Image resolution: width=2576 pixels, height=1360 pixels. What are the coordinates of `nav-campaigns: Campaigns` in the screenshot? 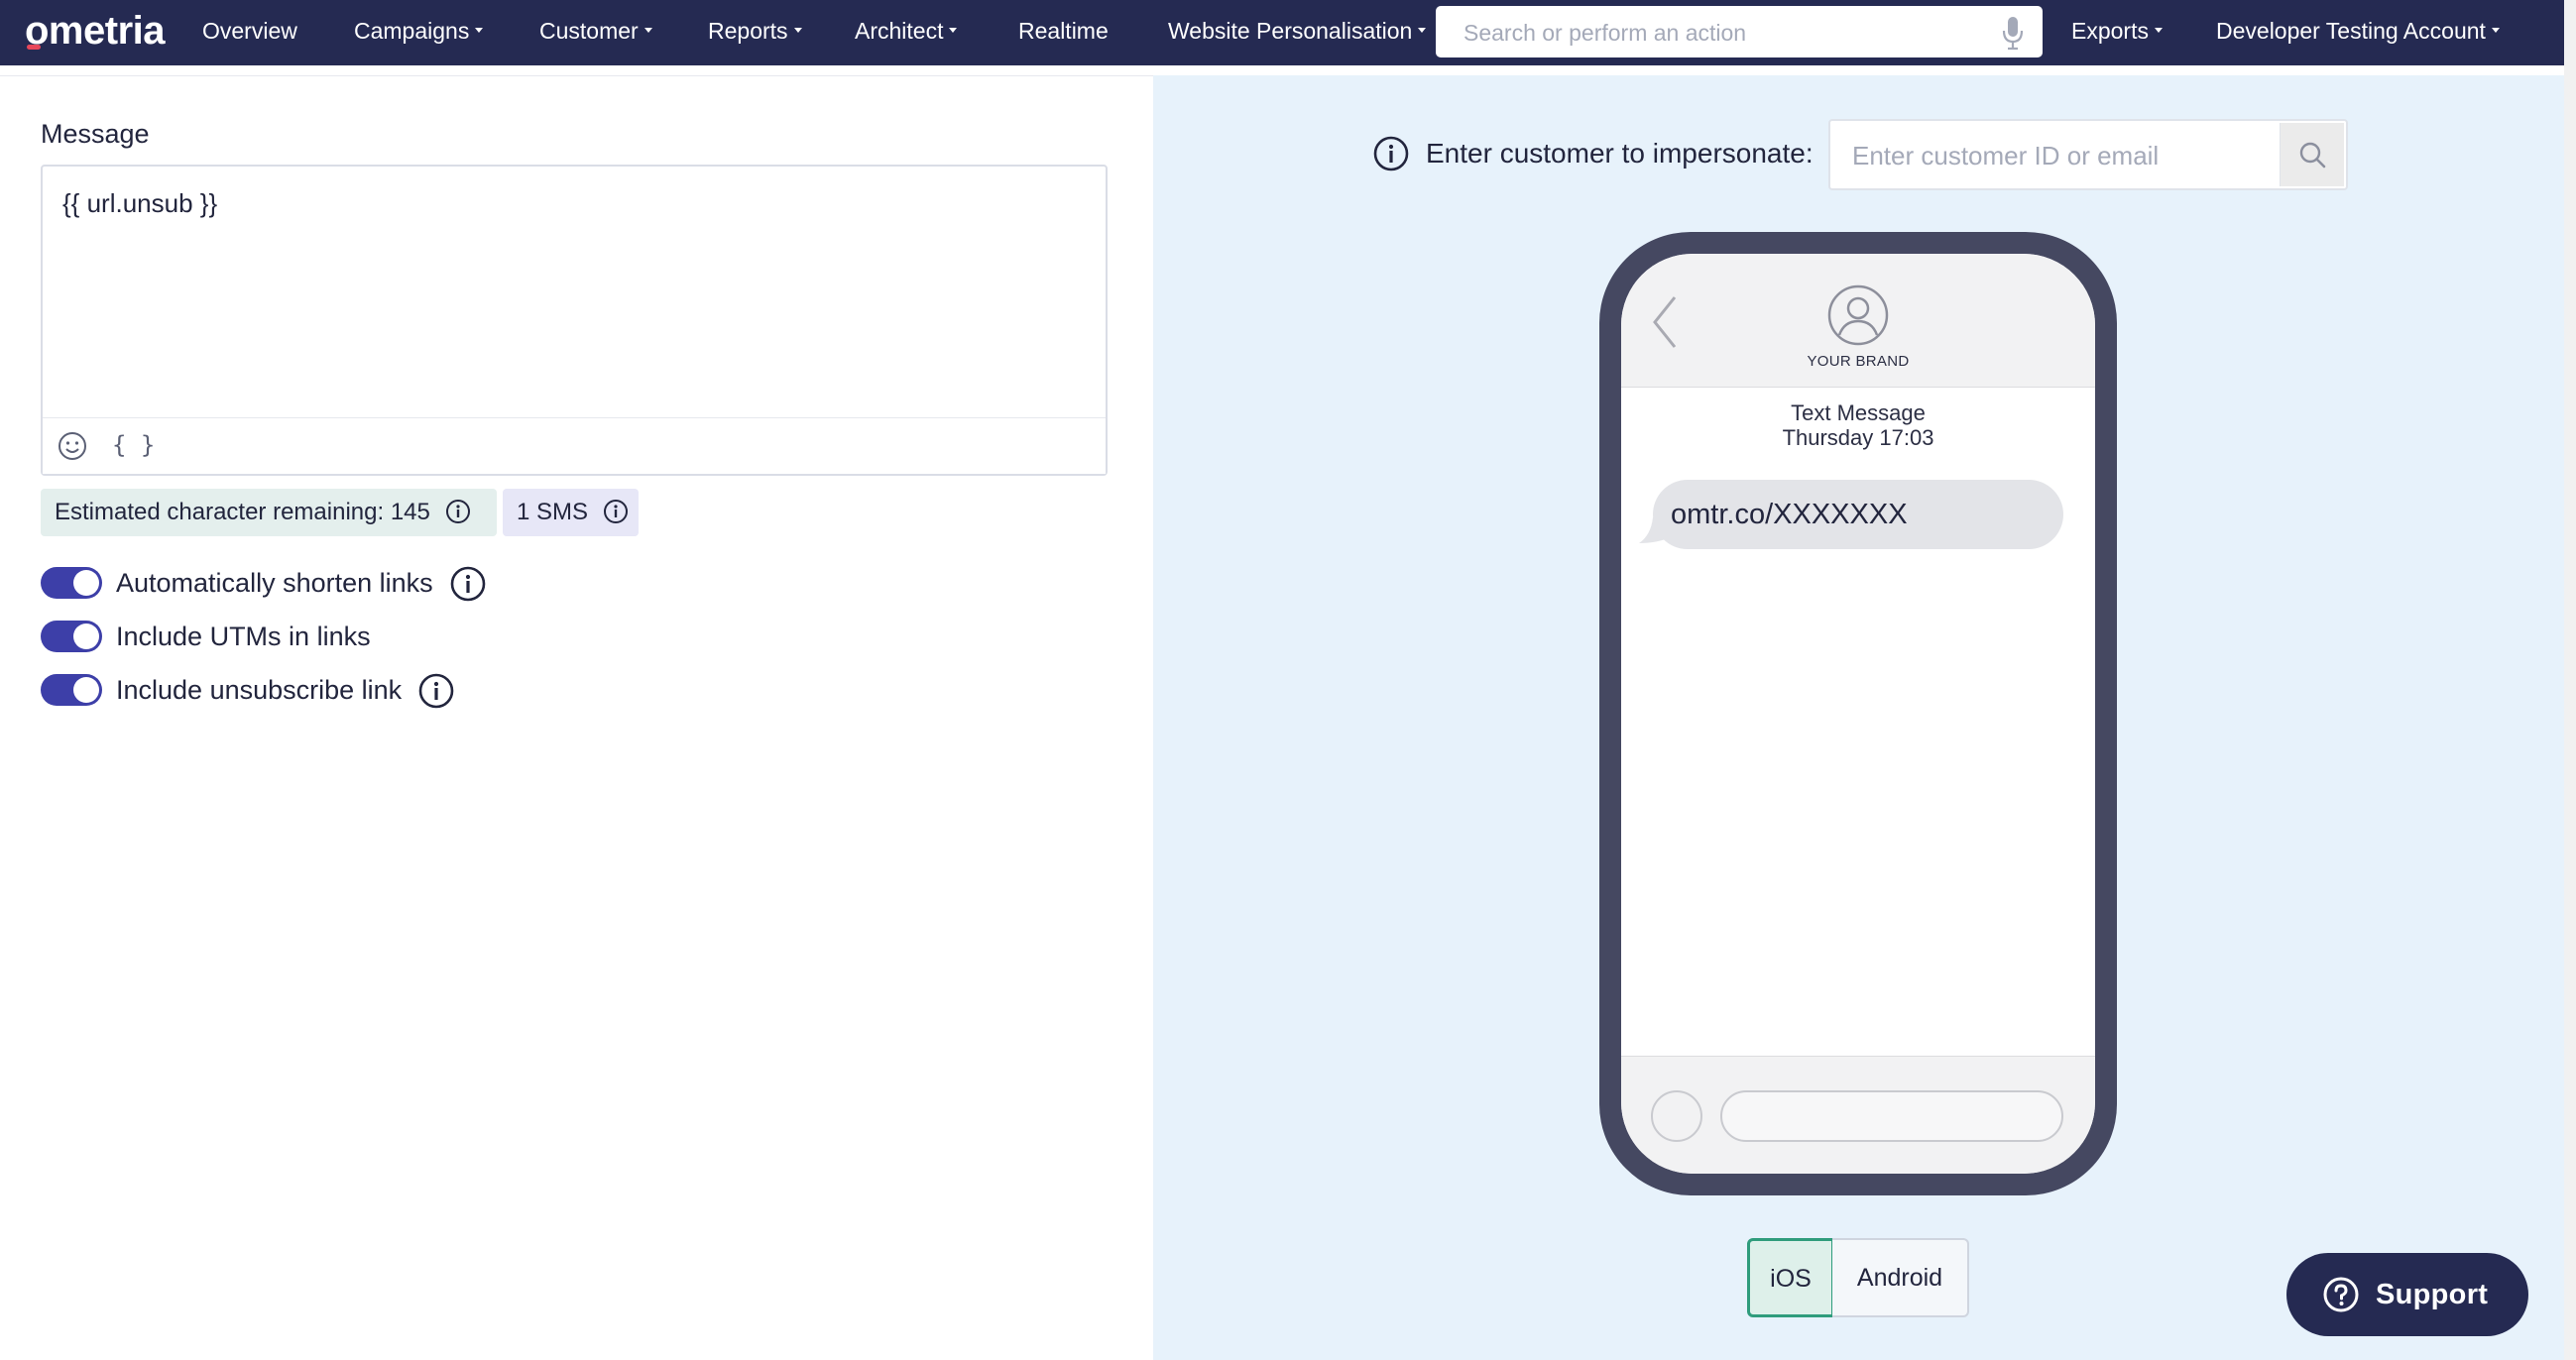 It's located at (419, 31).